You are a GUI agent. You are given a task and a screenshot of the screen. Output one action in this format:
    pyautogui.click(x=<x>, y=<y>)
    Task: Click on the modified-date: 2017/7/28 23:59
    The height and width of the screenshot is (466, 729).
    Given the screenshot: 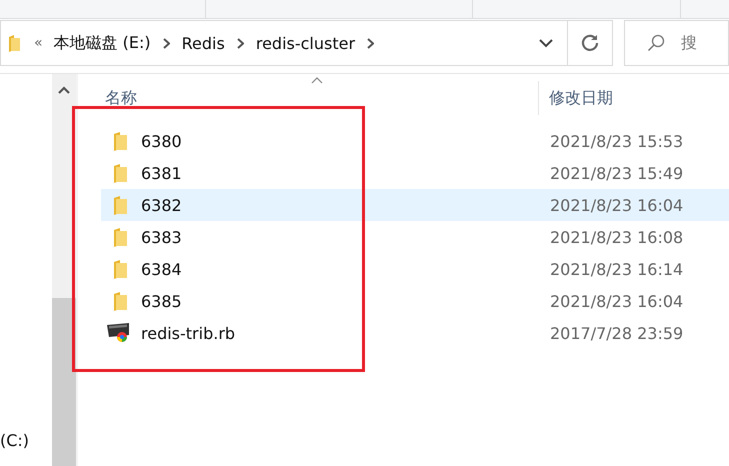 What is the action you would take?
    pyautogui.click(x=617, y=333)
    